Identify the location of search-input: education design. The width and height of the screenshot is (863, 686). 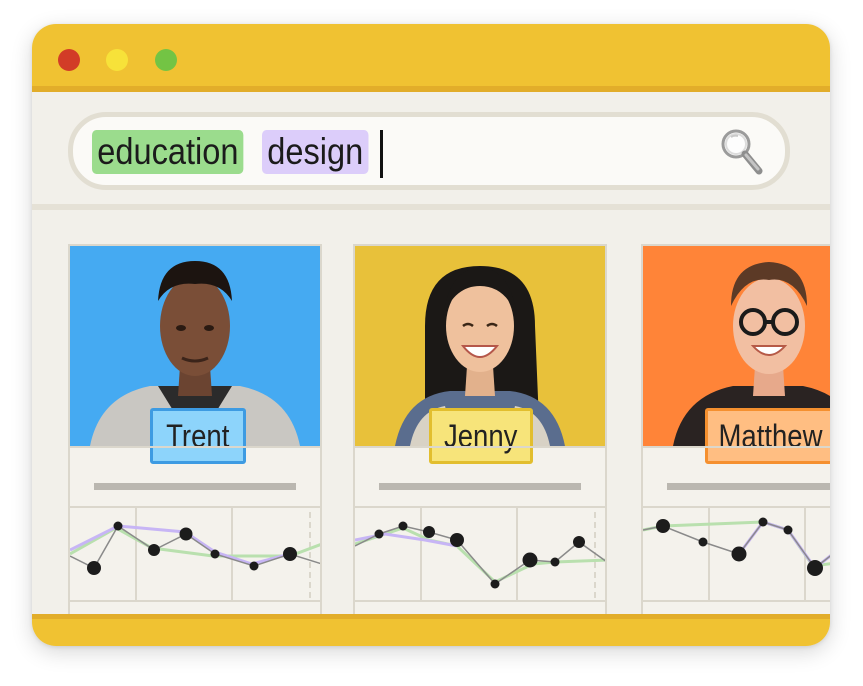
(429, 151).